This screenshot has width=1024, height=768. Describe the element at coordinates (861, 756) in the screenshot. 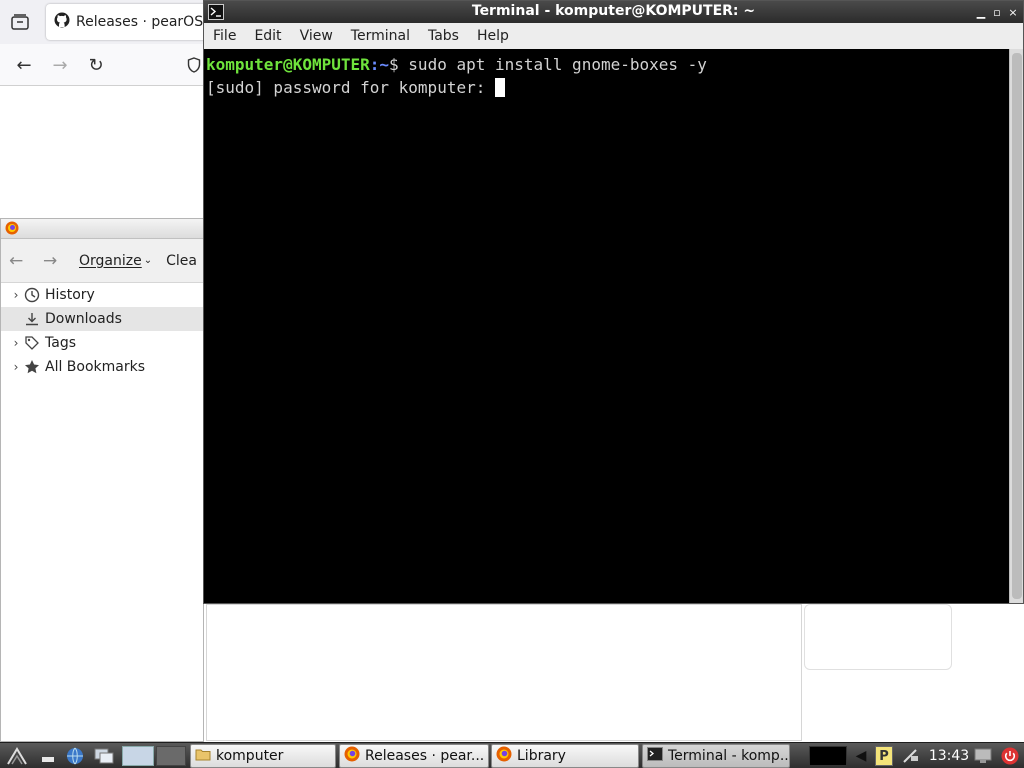

I see `volume-icon: ◀` at that location.